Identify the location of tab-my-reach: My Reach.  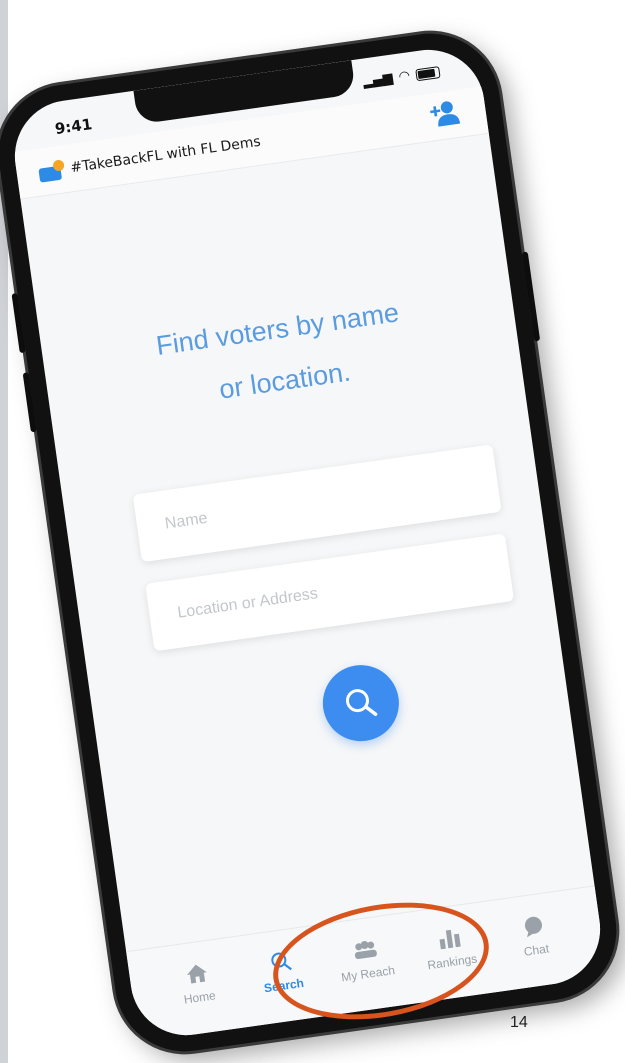
(365, 959).